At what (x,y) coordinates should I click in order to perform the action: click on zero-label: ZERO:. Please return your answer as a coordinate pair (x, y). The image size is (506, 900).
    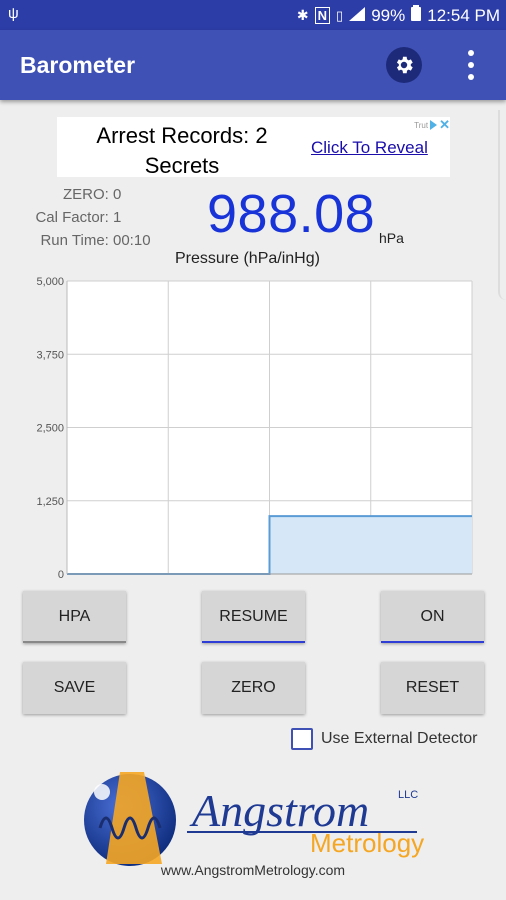
    Looking at the image, I should click on (85, 194).